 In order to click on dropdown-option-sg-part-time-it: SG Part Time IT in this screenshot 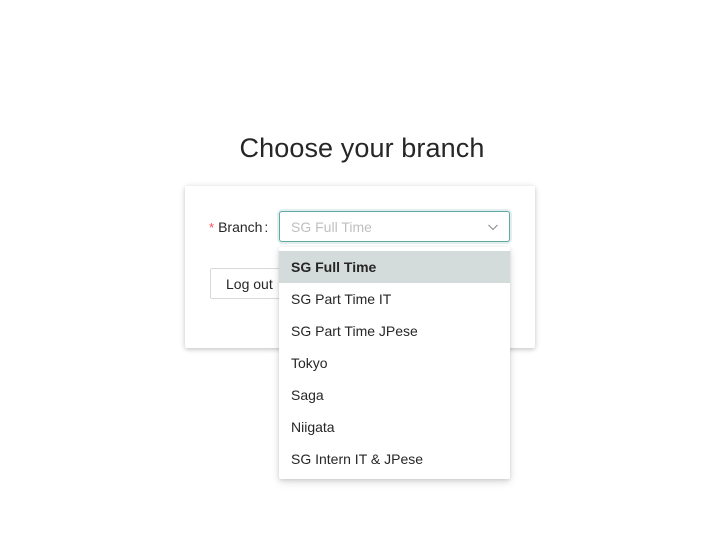, I will do `click(394, 299)`.